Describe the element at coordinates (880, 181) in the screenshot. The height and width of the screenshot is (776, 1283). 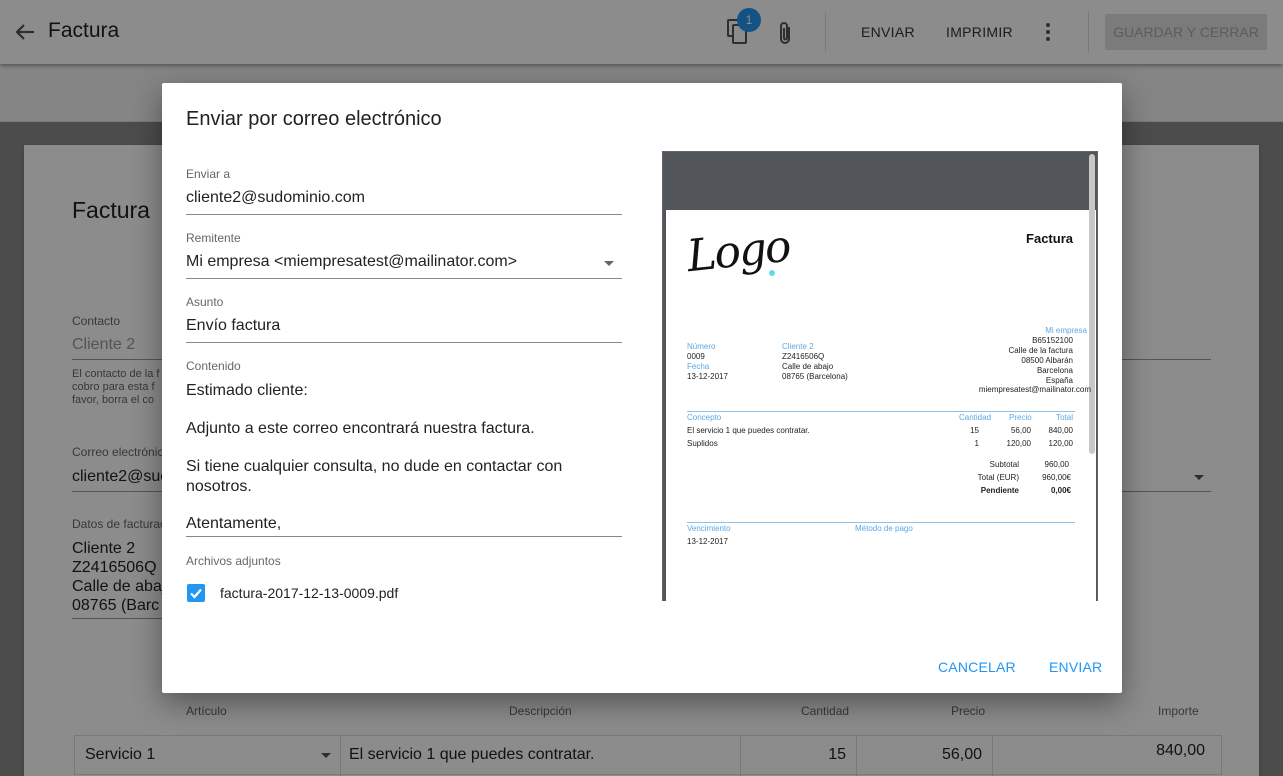
I see `preview-toolbar` at that location.